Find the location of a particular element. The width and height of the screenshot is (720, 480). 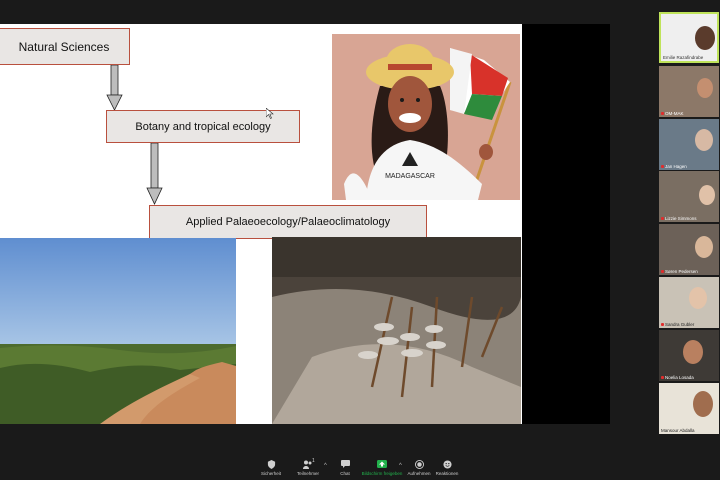

drying-fish-photo is located at coordinates (396, 330).